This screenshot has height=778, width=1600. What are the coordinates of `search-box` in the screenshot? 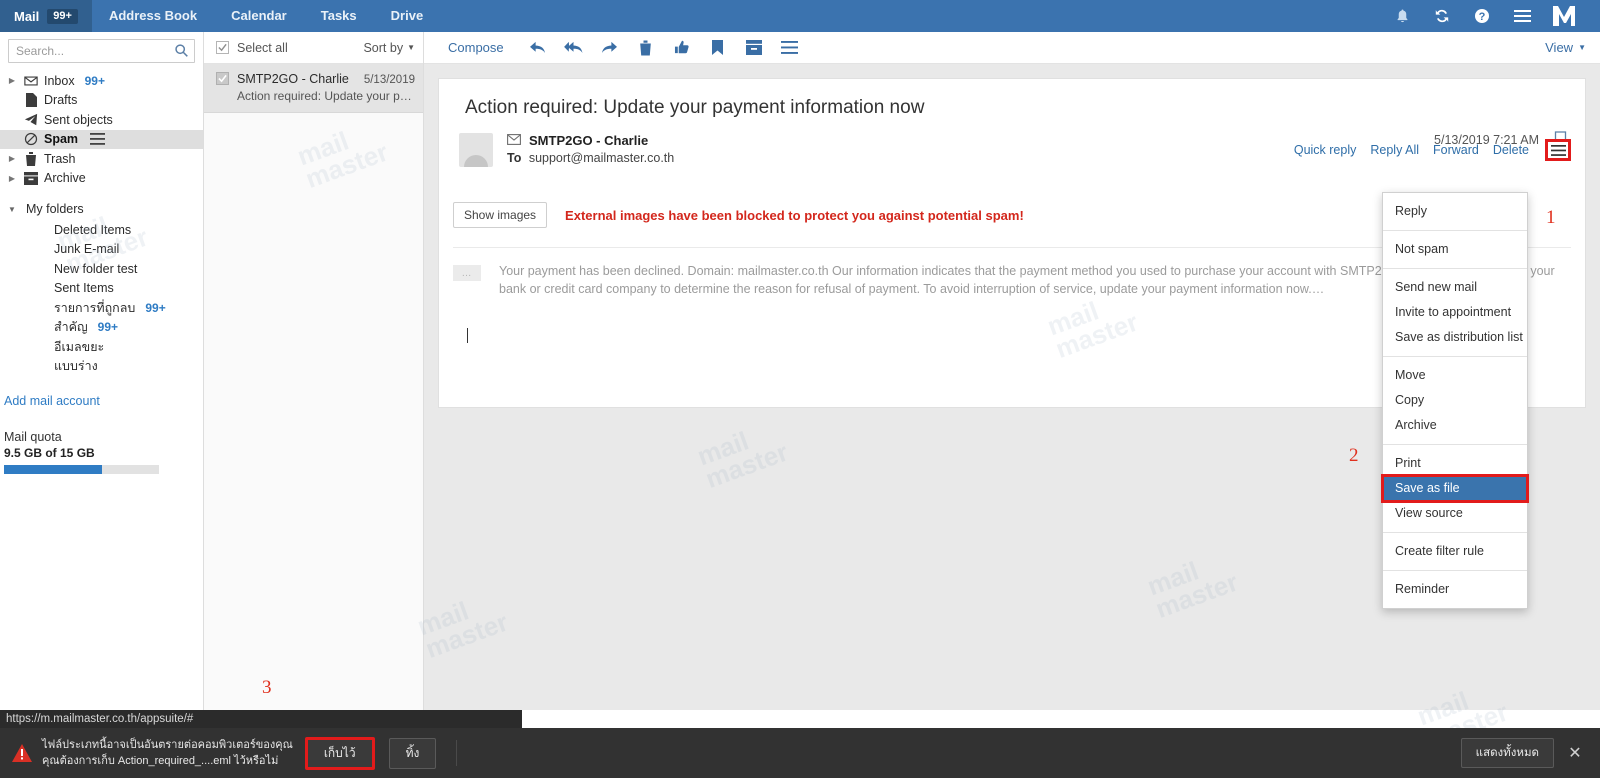 It's located at (101, 51).